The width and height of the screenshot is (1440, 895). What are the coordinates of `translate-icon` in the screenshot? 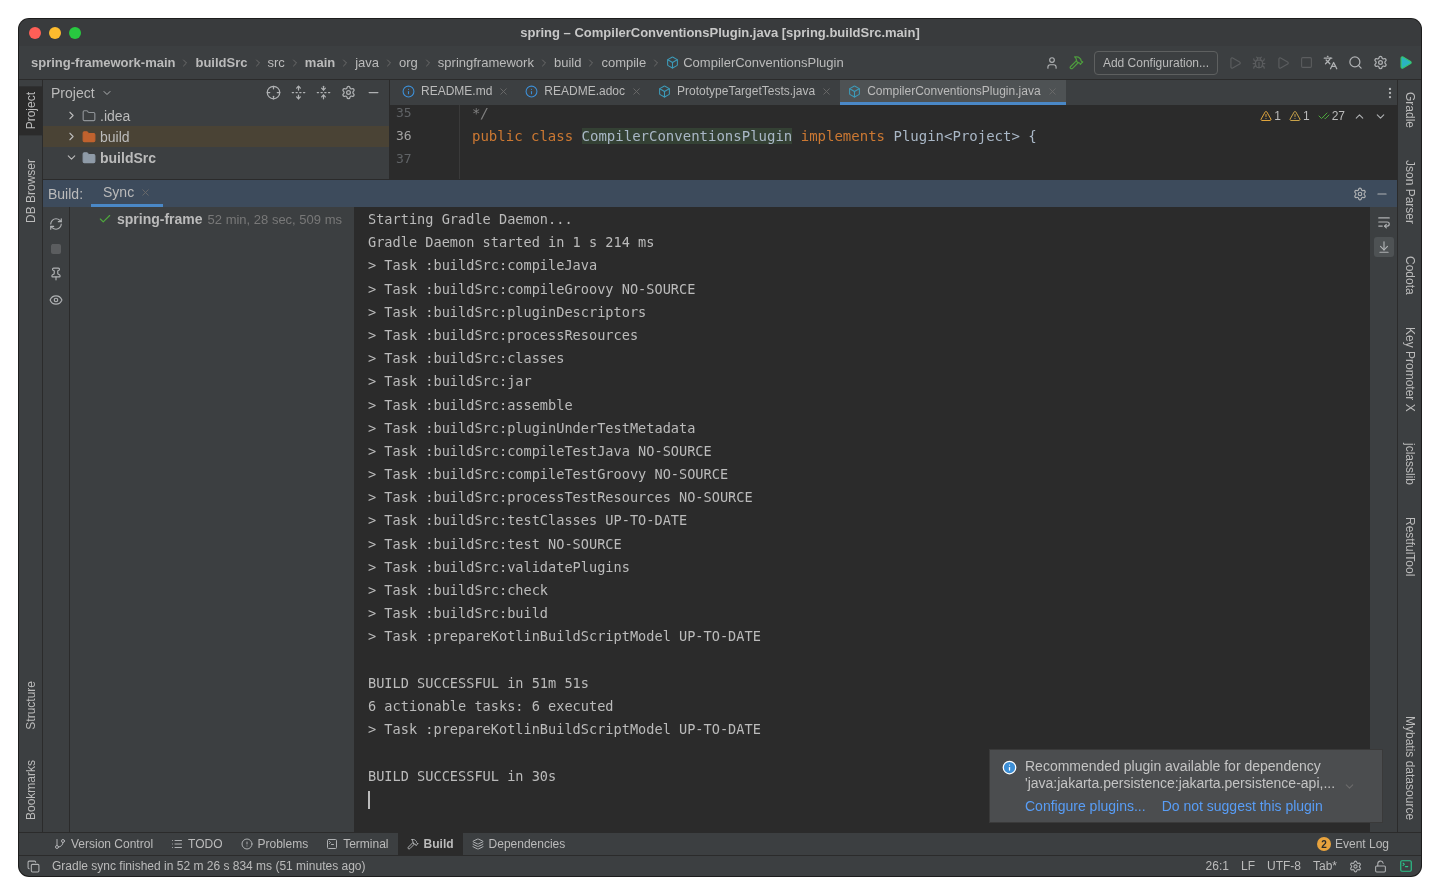 It's located at (1330, 62).